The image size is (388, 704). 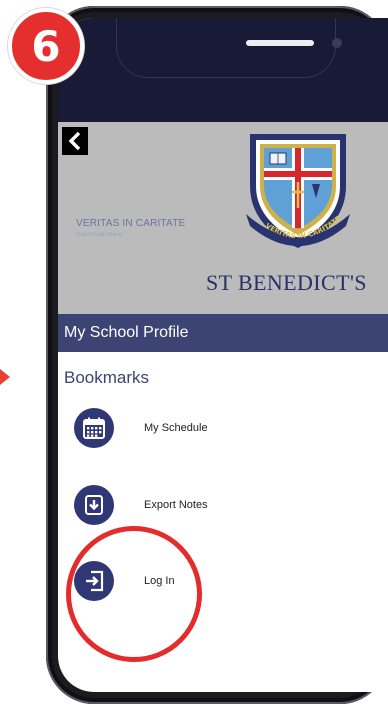 What do you see at coordinates (46, 46) in the screenshot?
I see `step-number-badge: 6` at bounding box center [46, 46].